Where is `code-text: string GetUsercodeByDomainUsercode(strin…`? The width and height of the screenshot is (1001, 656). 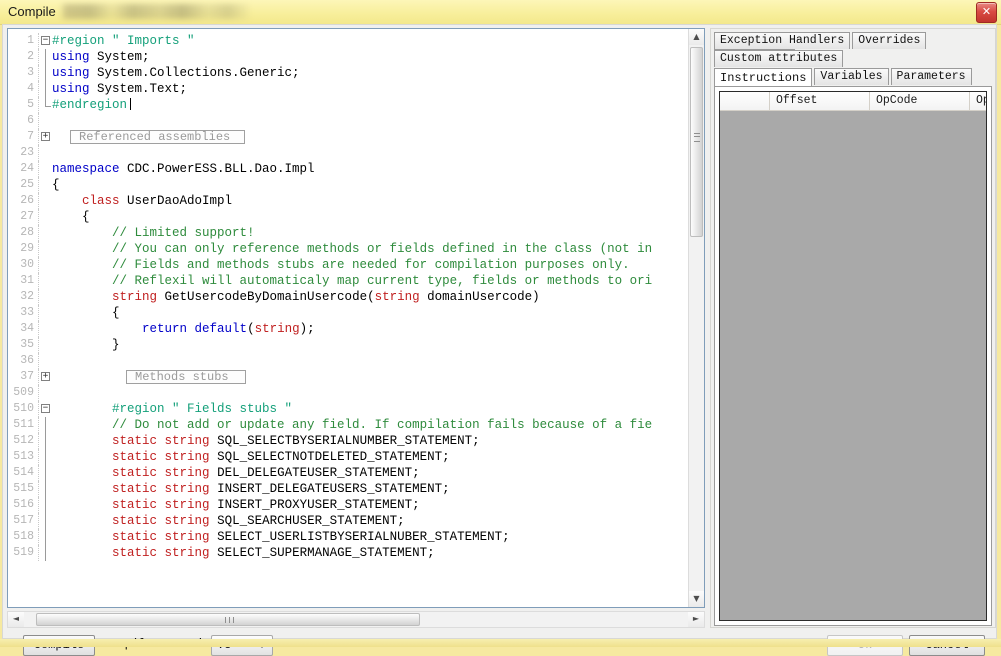
code-text: string GetUsercodeByDomainUsercode(strin… is located at coordinates (326, 297).